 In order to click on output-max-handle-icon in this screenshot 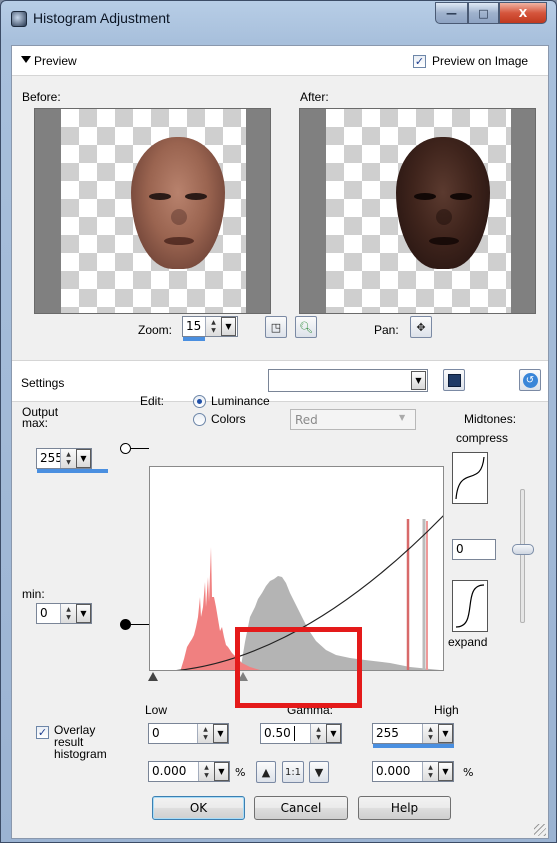, I will do `click(125, 448)`.